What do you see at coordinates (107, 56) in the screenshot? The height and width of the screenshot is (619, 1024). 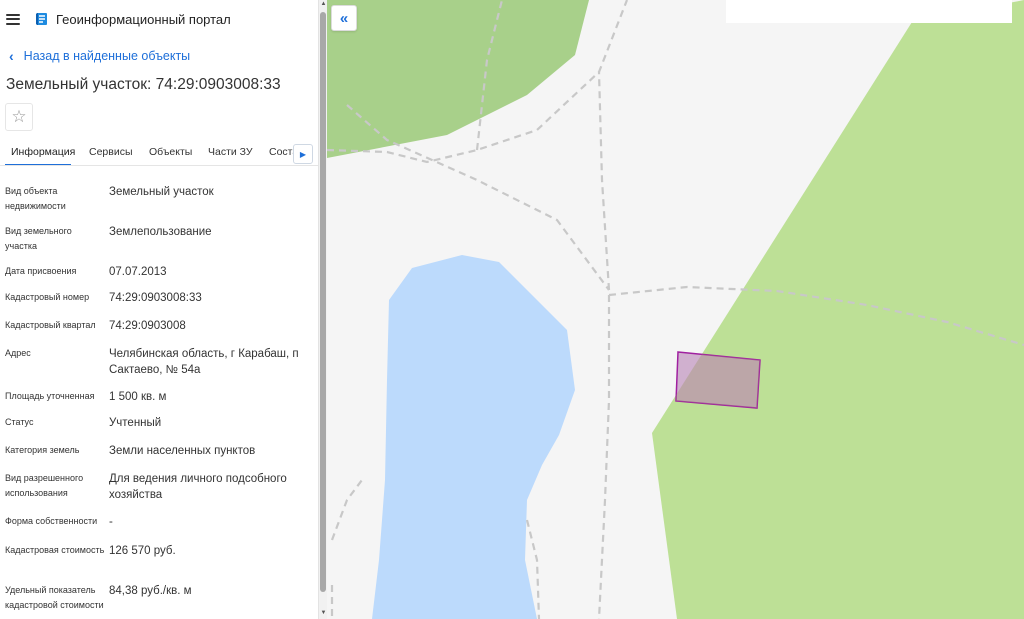 I see `back-link-label: Назад в найденные объекты` at bounding box center [107, 56].